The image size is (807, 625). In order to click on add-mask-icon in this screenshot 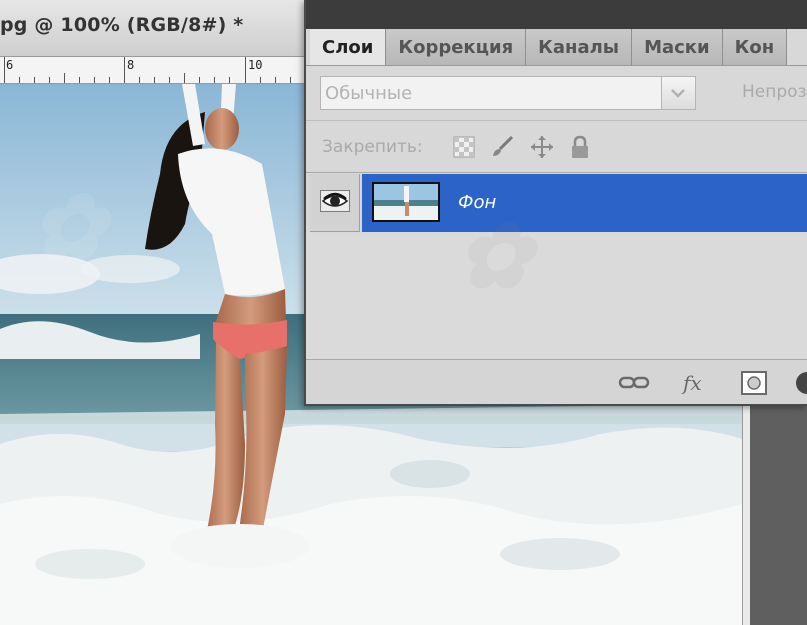, I will do `click(754, 383)`.